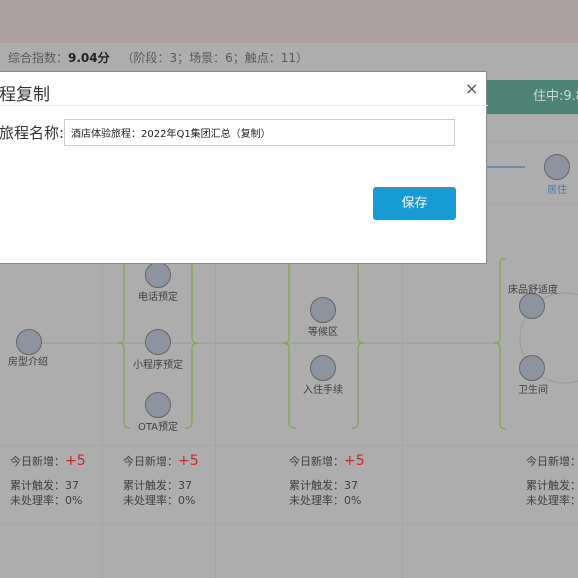 This screenshot has height=578, width=578. What do you see at coordinates (259, 132) in the screenshot?
I see `journey-name-input` at bounding box center [259, 132].